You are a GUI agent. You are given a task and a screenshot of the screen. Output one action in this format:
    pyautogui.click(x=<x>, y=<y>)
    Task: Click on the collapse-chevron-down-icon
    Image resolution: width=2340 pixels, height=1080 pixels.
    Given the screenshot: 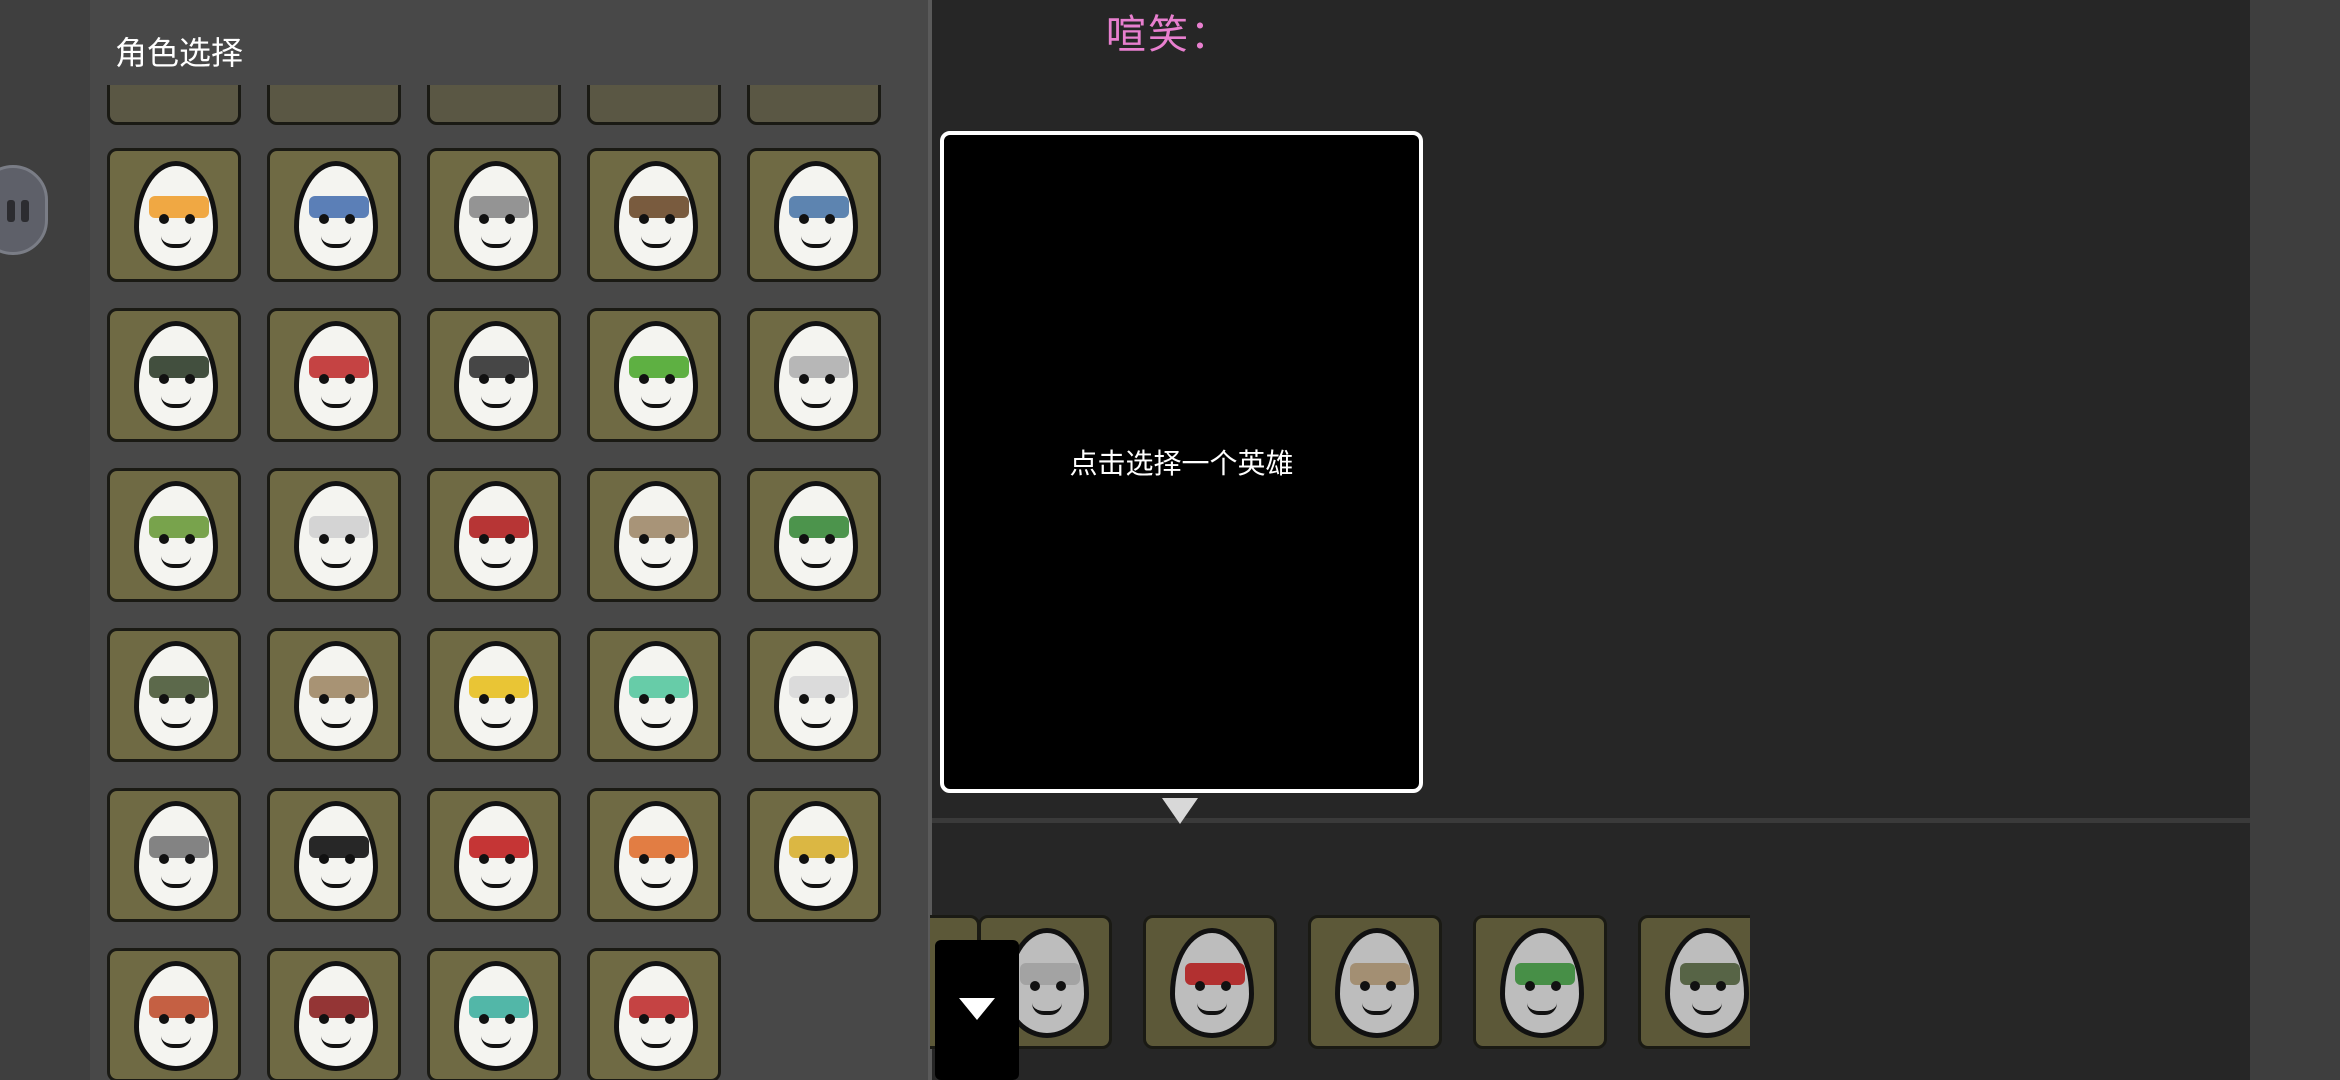 What is the action you would take?
    pyautogui.click(x=977, y=1010)
    